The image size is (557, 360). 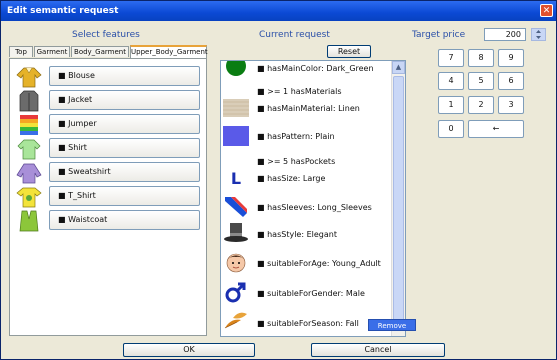 What do you see at coordinates (21, 51) in the screenshot?
I see `tab-top: Top` at bounding box center [21, 51].